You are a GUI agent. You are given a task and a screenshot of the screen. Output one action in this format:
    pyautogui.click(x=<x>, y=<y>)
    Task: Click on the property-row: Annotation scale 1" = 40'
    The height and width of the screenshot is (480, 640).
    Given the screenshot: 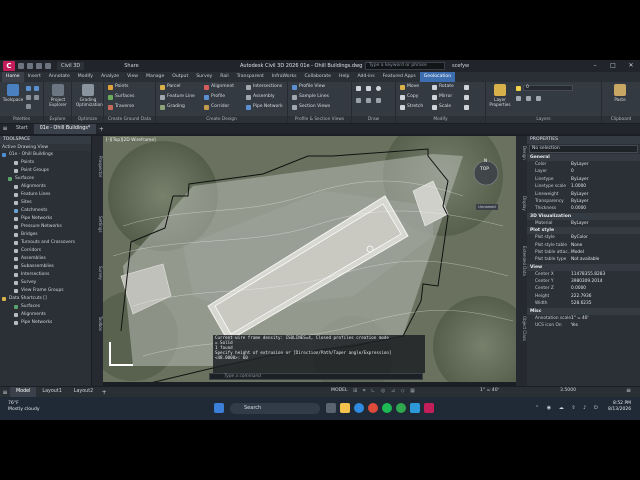 What is the action you would take?
    pyautogui.click(x=583, y=318)
    